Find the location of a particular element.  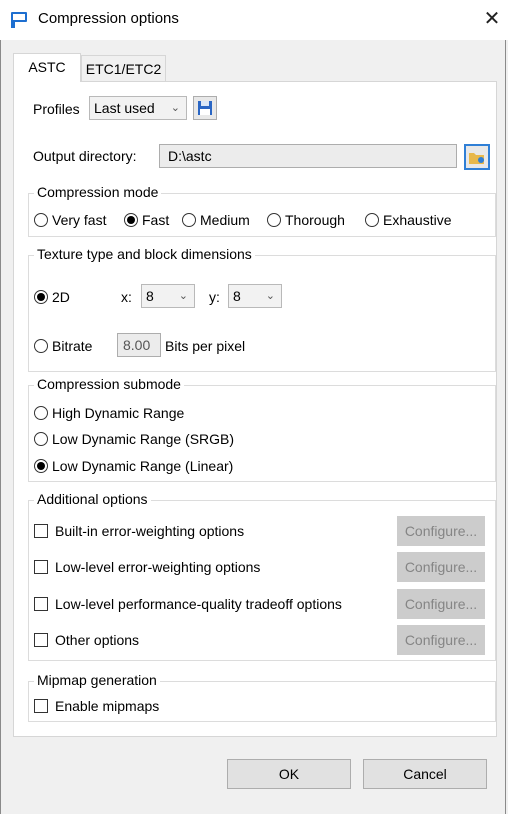

radio-label-very-fast: Very fast is located at coordinates (79, 220).